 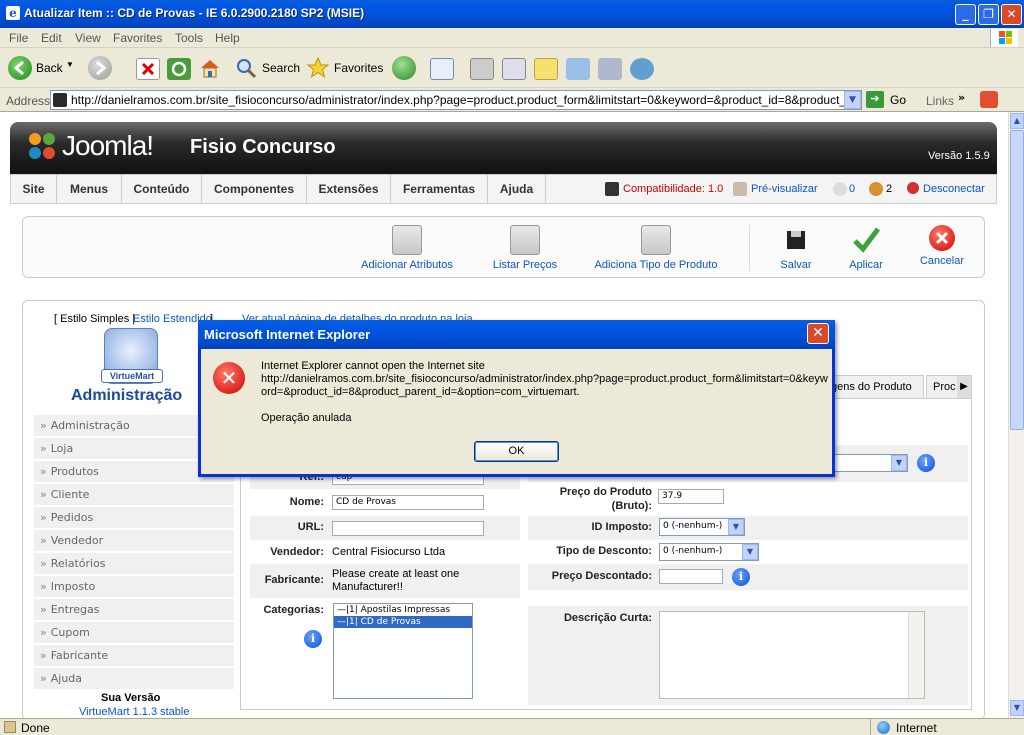 I want to click on menu-view: View, so click(x=88, y=38).